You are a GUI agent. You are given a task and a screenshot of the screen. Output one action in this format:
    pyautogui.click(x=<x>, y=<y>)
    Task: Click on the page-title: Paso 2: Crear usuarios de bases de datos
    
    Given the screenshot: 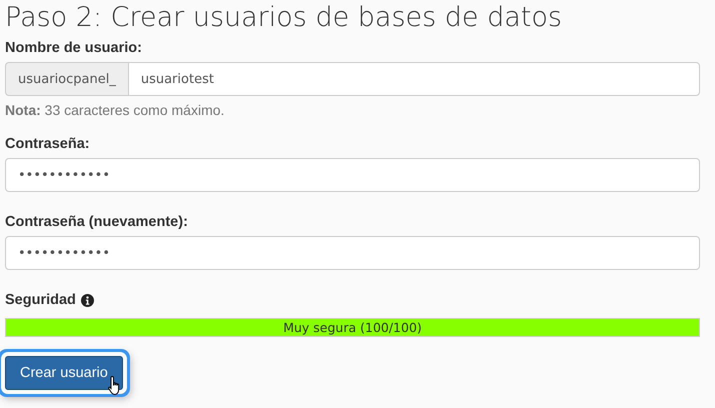 What is the action you would take?
    pyautogui.click(x=284, y=18)
    